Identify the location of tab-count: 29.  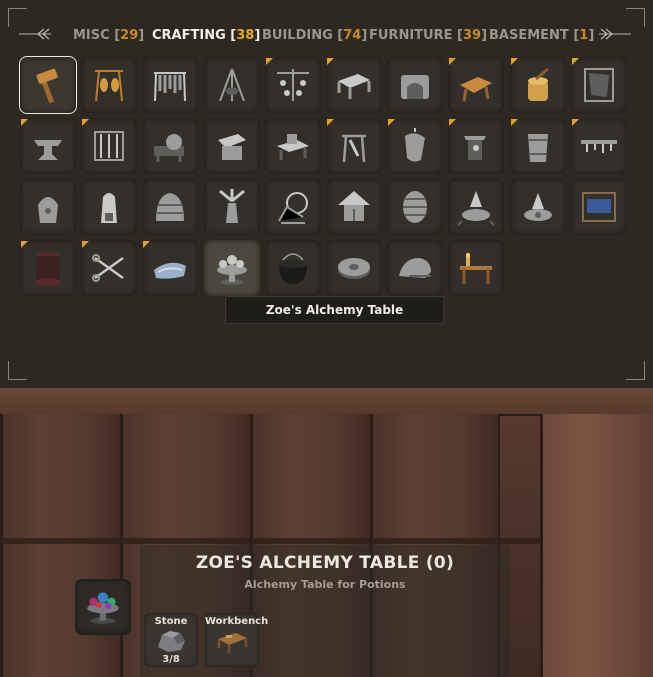
(129, 35).